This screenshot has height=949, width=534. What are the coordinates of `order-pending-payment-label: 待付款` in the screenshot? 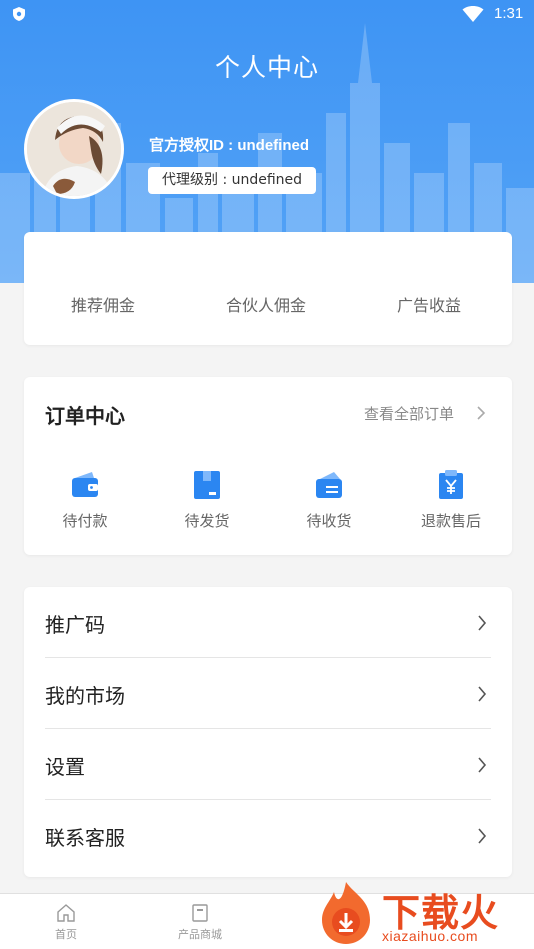 It's located at (85, 521).